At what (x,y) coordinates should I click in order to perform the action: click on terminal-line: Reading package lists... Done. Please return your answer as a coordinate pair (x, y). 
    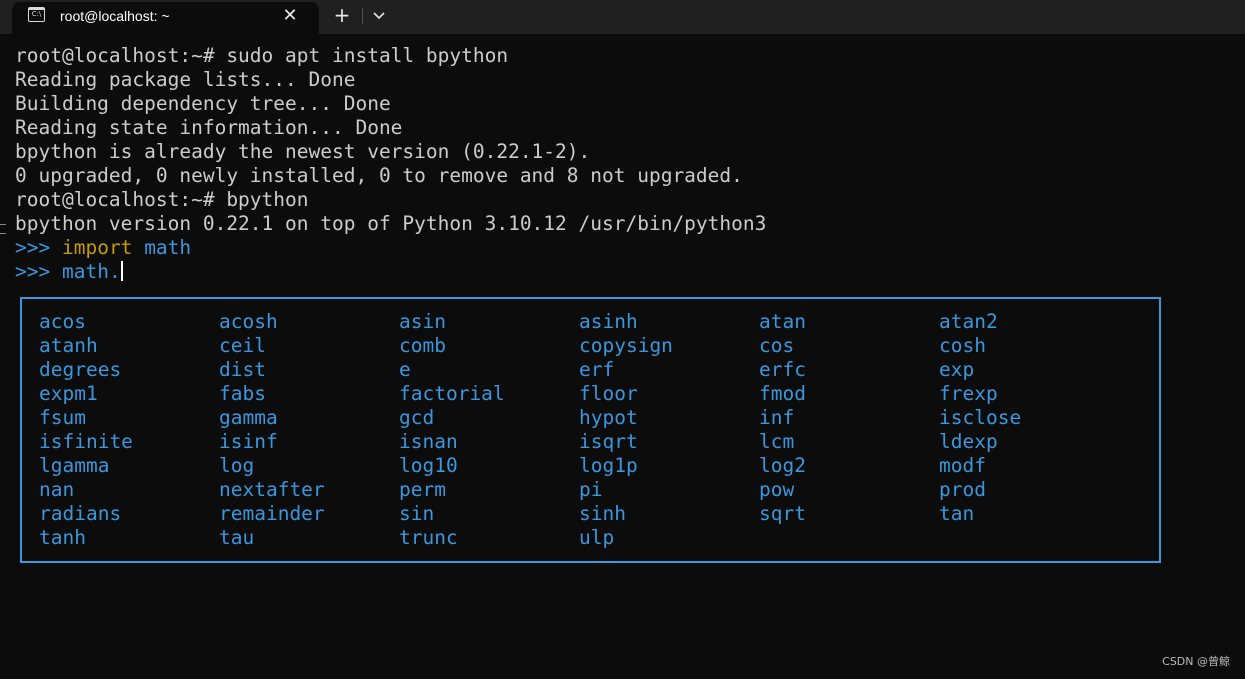
    Looking at the image, I should click on (185, 79).